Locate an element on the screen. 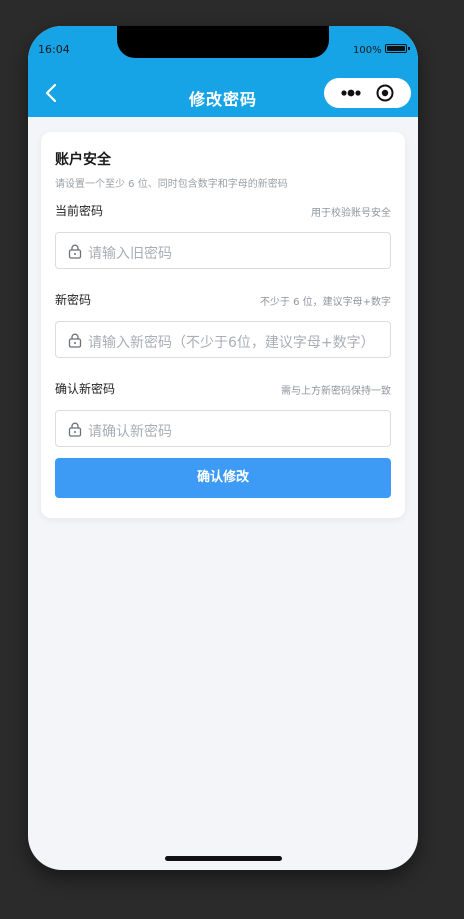 Image resolution: width=464 pixels, height=919 pixels. more-button is located at coordinates (352, 93).